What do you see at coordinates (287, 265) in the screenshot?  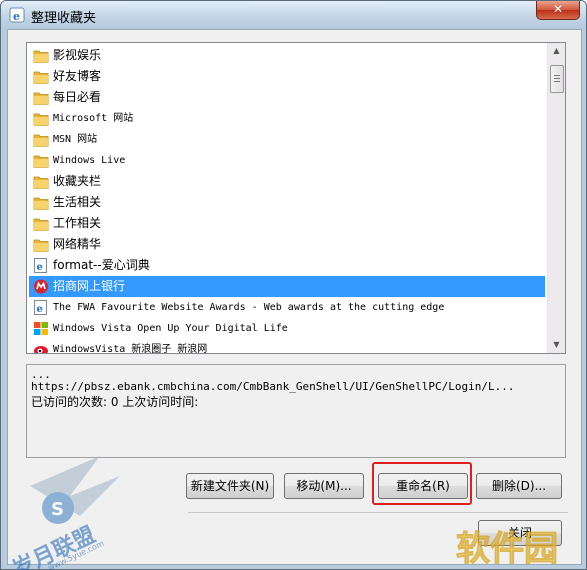 I see `favorites-list-item: e format--爱心词典` at bounding box center [287, 265].